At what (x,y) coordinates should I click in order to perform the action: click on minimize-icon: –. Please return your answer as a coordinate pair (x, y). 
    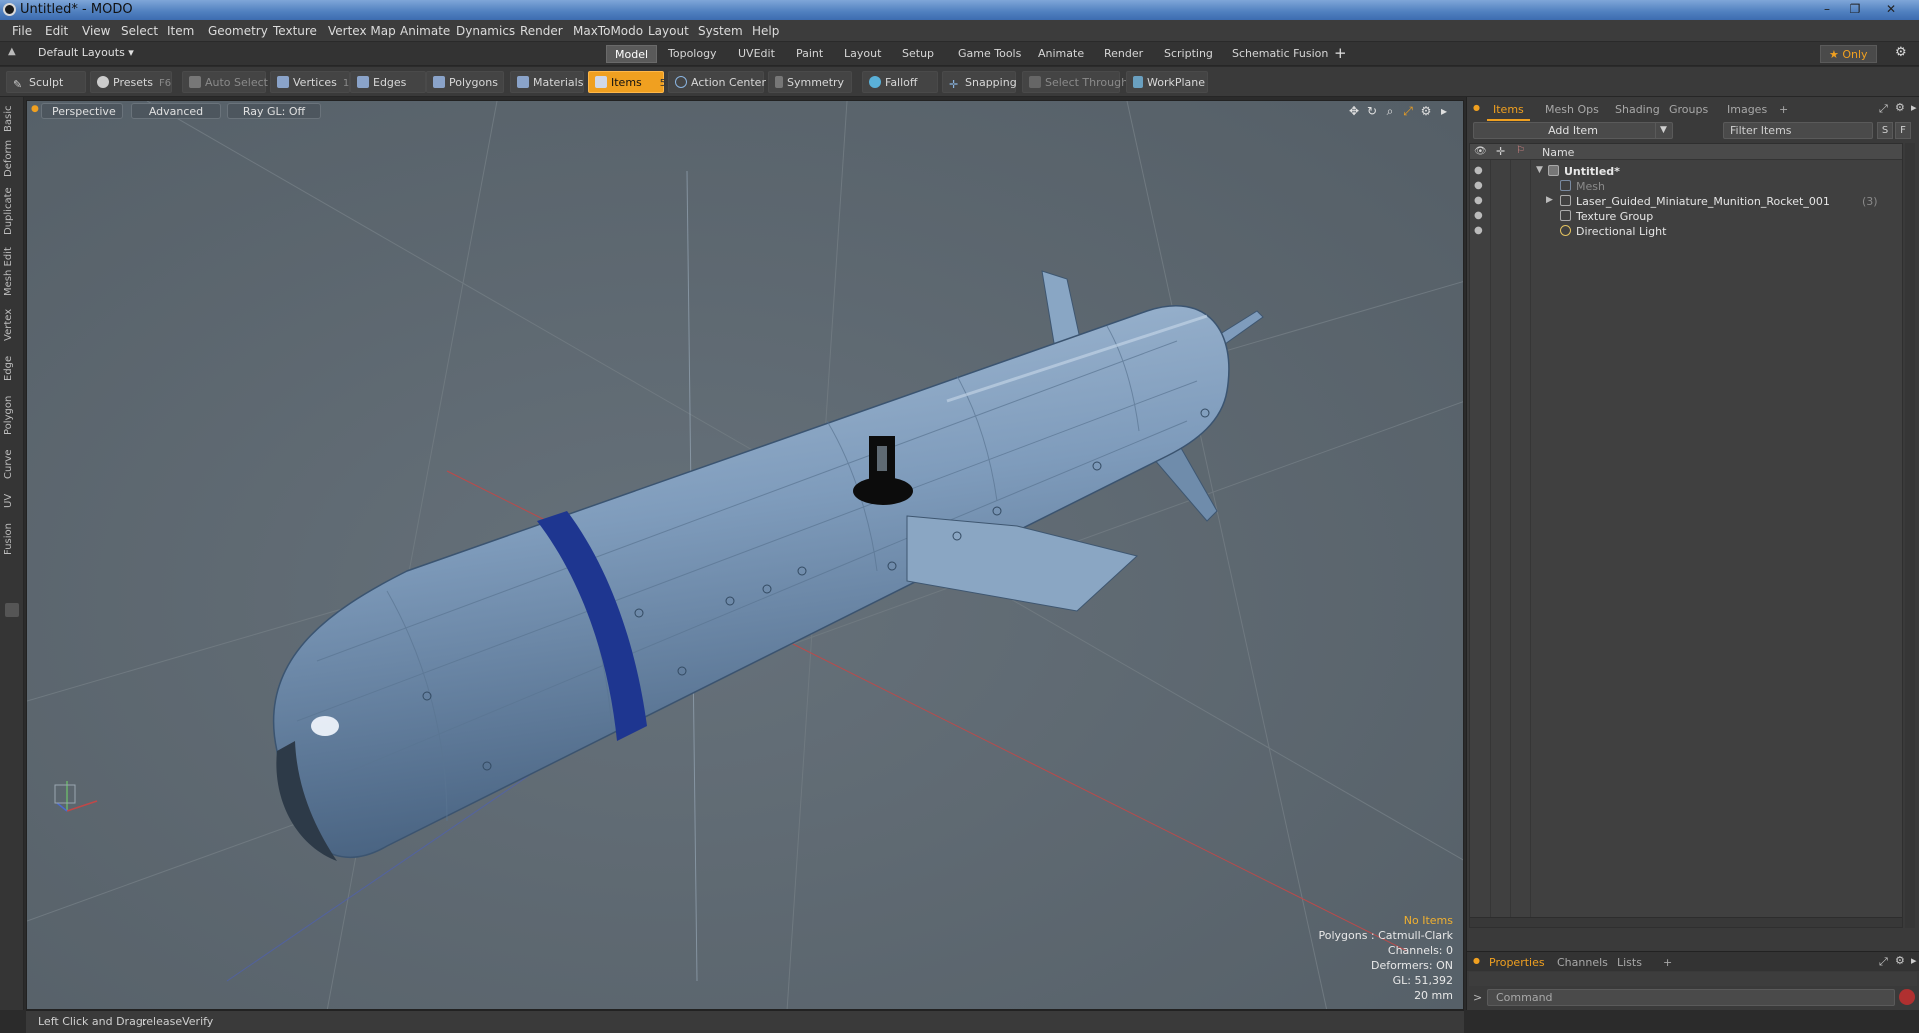
    Looking at the image, I should click on (1827, 9).